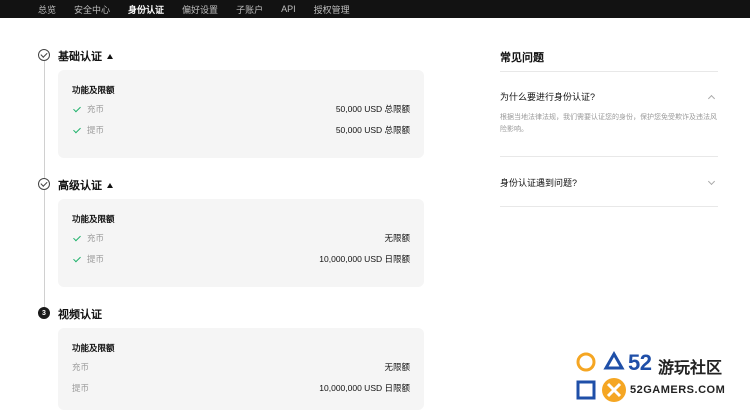  I want to click on top-navigation: 总览 安全中心 身份认证 偏好设置 子账户 API 授权管理, so click(375, 9).